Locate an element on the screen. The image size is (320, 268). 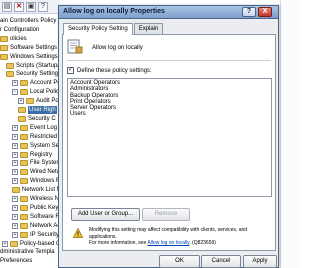
tree-item: Security Settings is located at coordinates (33, 74).